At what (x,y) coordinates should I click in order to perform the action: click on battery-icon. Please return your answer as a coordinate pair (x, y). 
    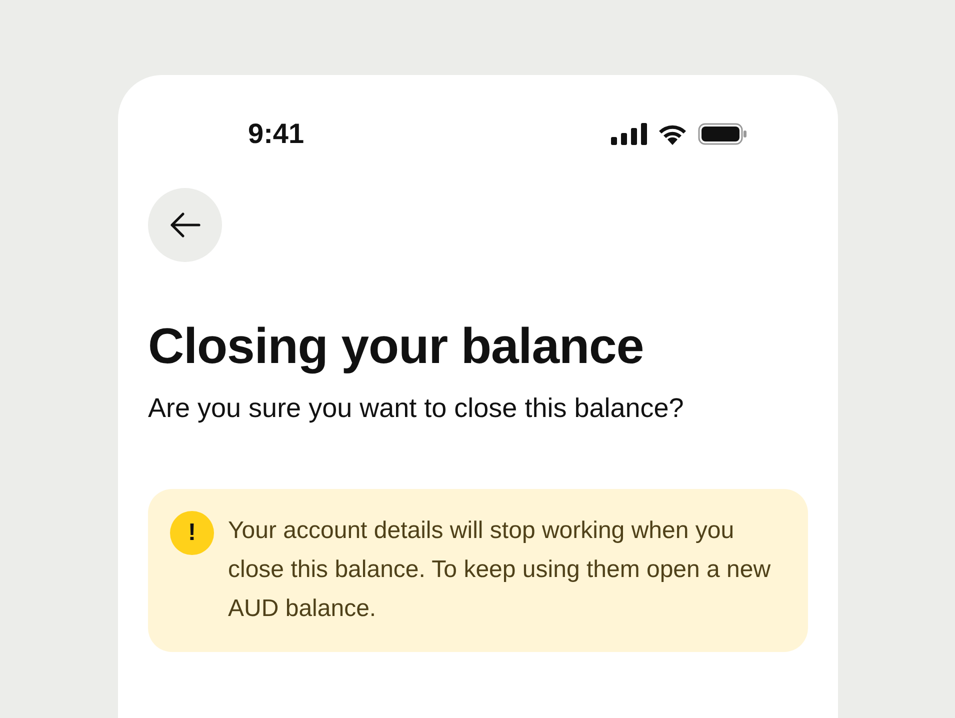
    Looking at the image, I should click on (722, 134).